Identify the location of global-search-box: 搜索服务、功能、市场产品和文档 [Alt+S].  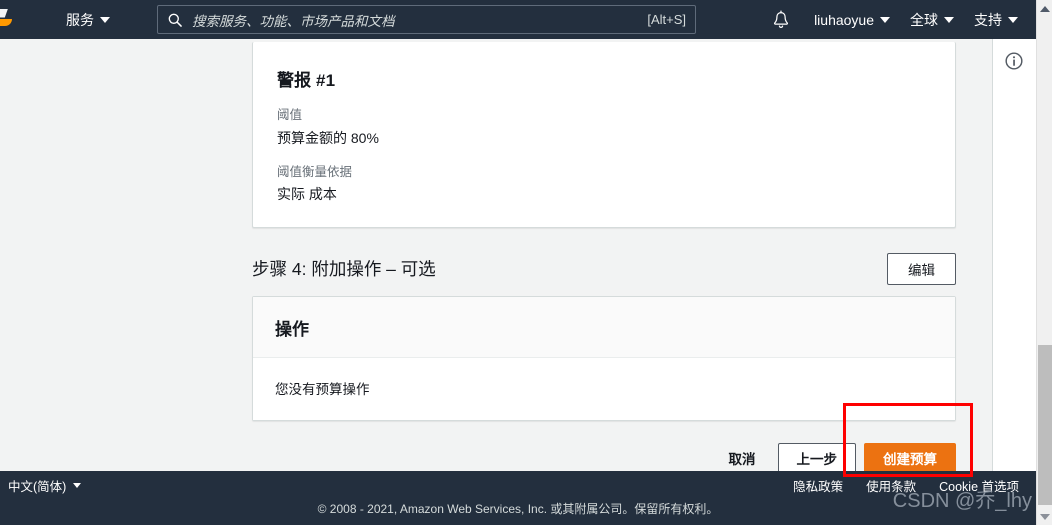
(426, 19).